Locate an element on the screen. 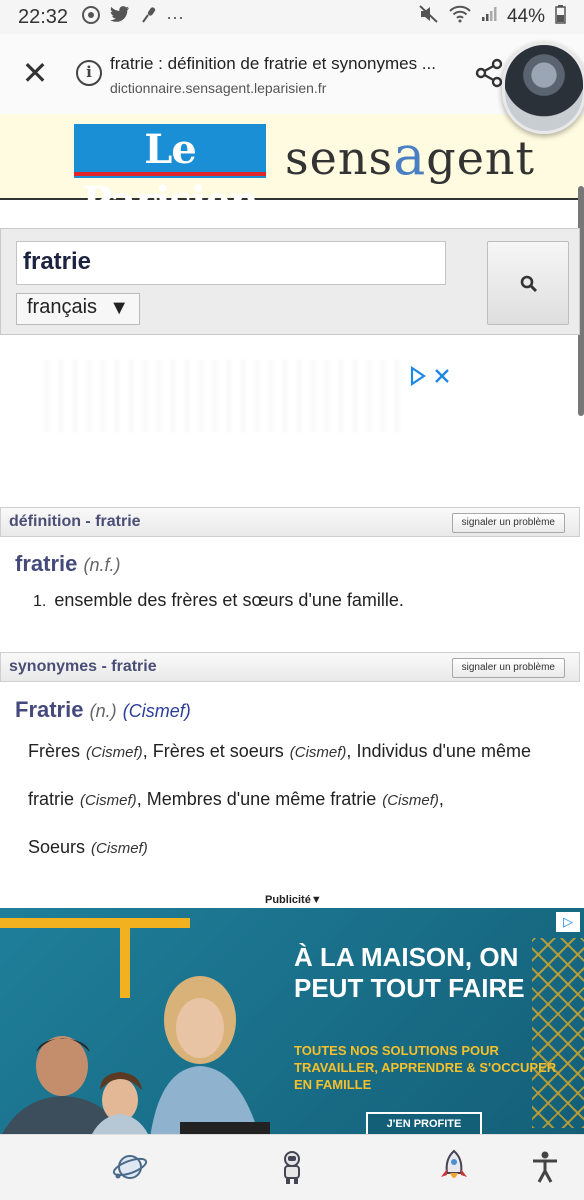 Image resolution: width=584 pixels, height=1200 pixels. sensagent-logo: sensagent is located at coordinates (410, 155).